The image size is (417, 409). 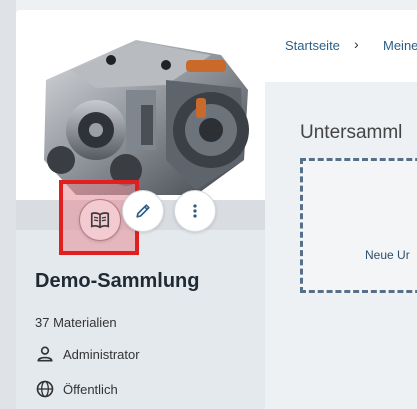 What do you see at coordinates (45, 389) in the screenshot?
I see `globe-icon` at bounding box center [45, 389].